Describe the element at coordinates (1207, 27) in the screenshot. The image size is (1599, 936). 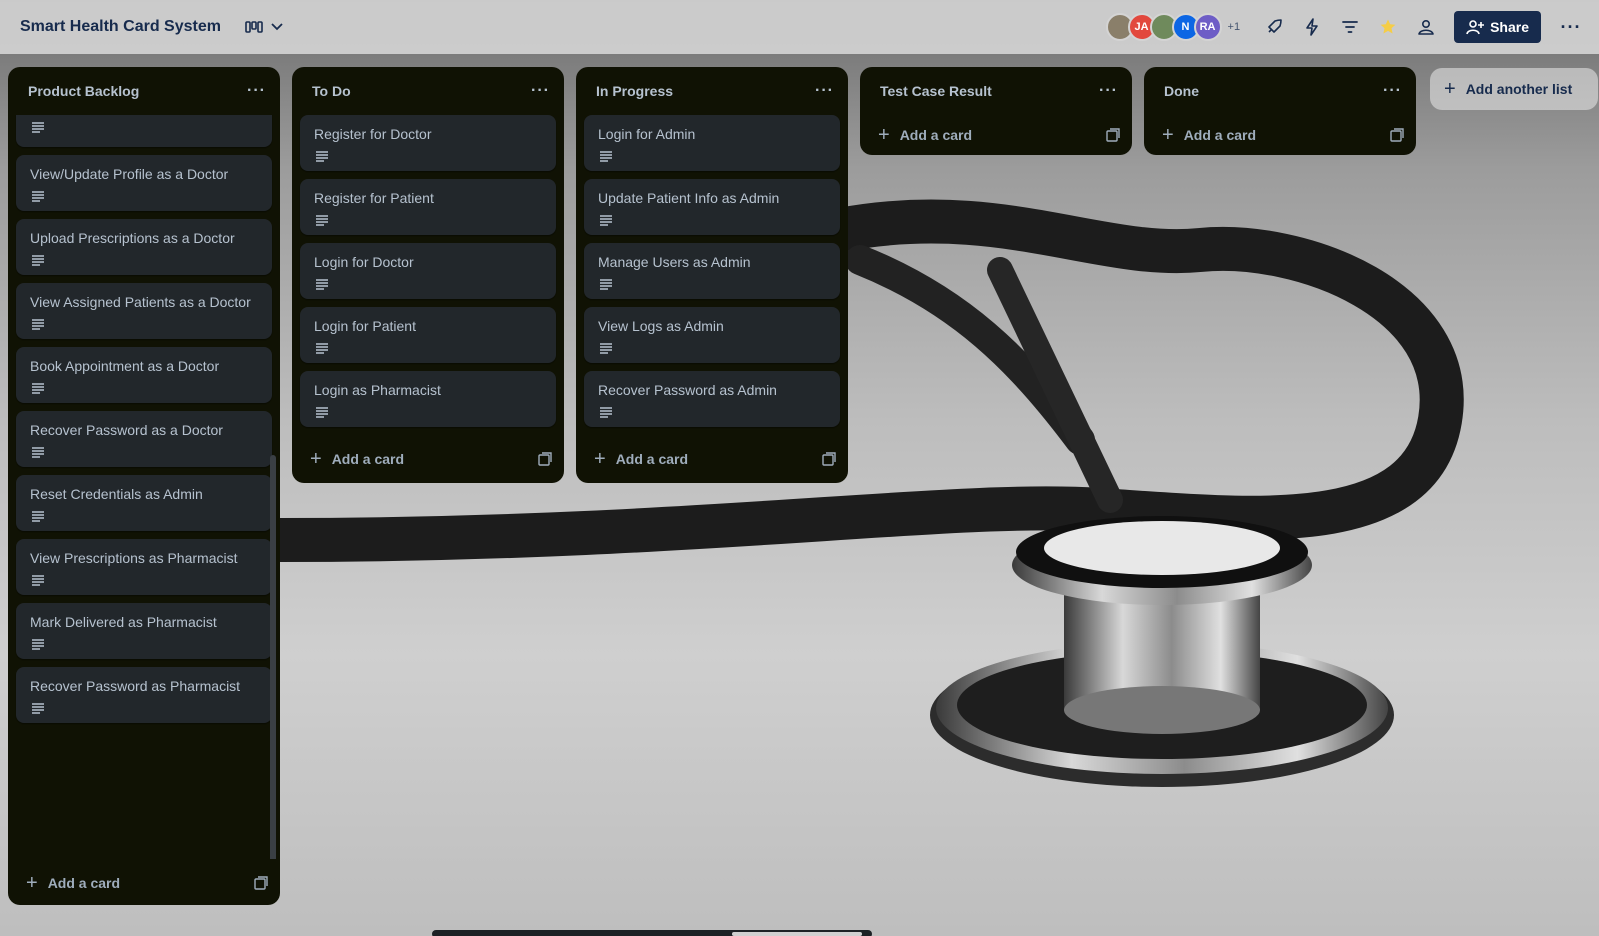
I see `avatar: RA` at that location.